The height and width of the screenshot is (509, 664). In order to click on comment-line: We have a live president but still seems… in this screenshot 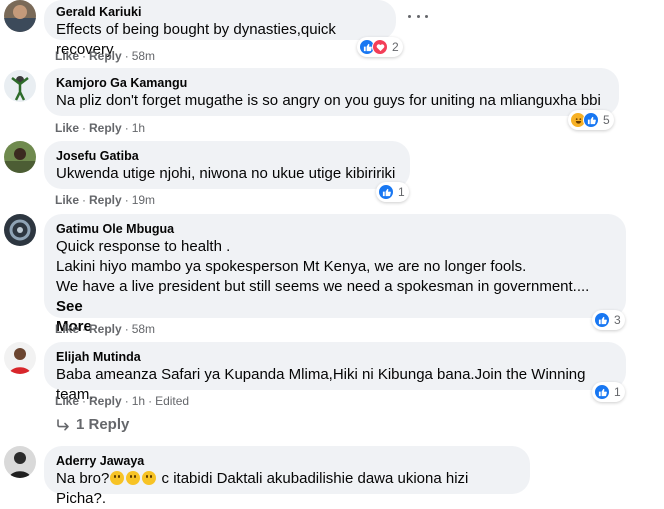, I will do `click(335, 297)`.